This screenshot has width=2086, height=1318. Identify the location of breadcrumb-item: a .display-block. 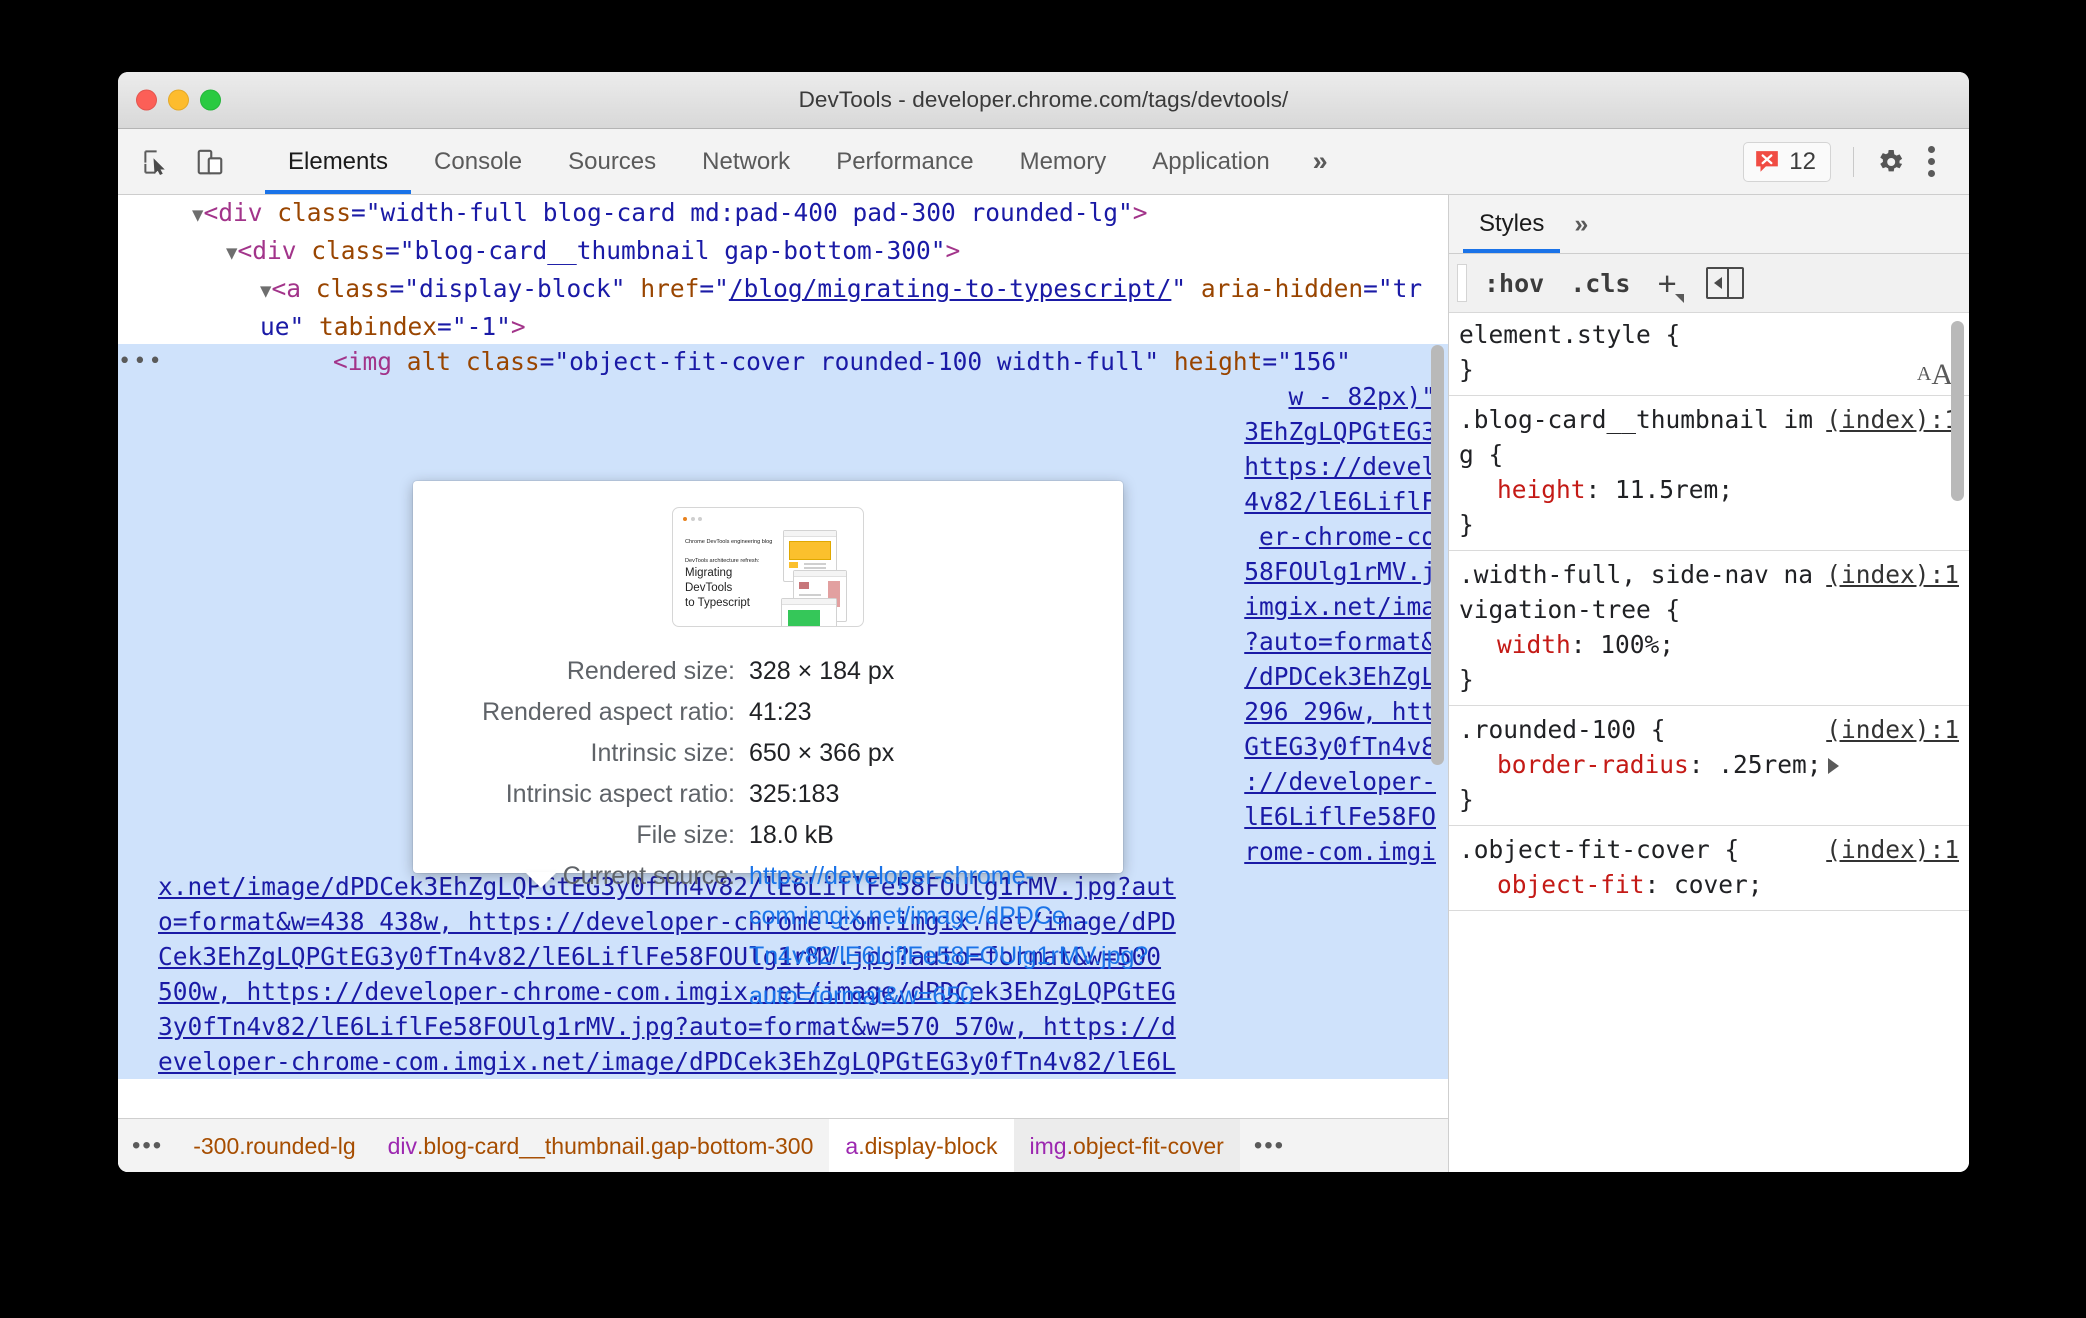
(921, 1145).